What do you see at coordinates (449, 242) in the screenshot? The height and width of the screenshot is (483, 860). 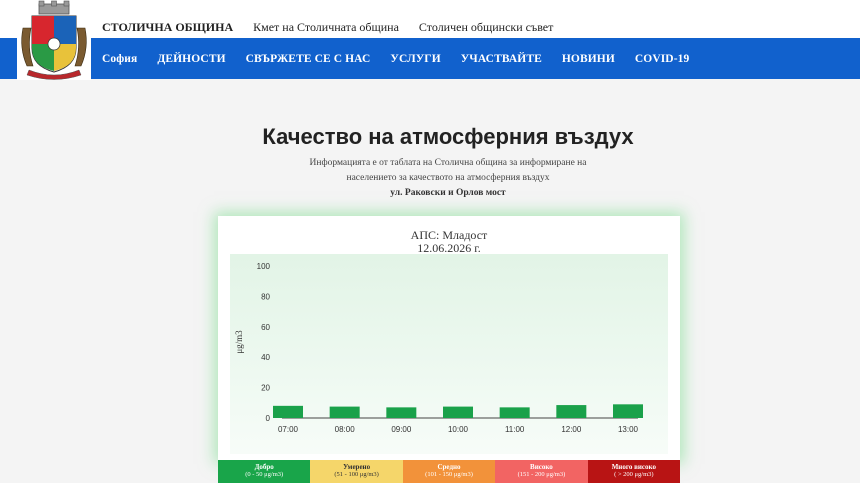 I see `chart-title-block: АПС: Младост 12.06.2026 г.` at bounding box center [449, 242].